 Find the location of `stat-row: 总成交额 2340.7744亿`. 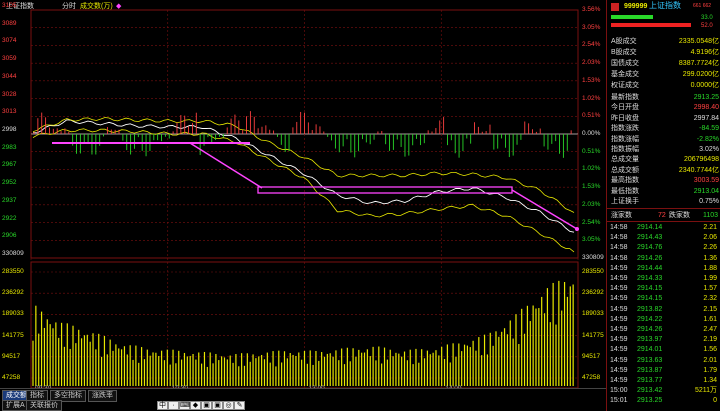

stat-row: 总成交额 2340.7744亿 is located at coordinates (663, 170).